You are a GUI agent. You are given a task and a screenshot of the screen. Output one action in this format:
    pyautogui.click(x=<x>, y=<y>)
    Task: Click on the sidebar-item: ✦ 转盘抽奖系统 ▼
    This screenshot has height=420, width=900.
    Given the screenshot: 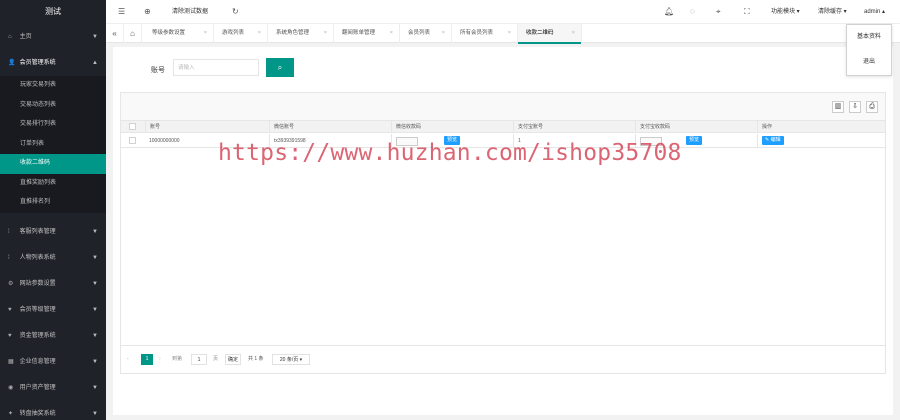 What is the action you would take?
    pyautogui.click(x=53, y=410)
    